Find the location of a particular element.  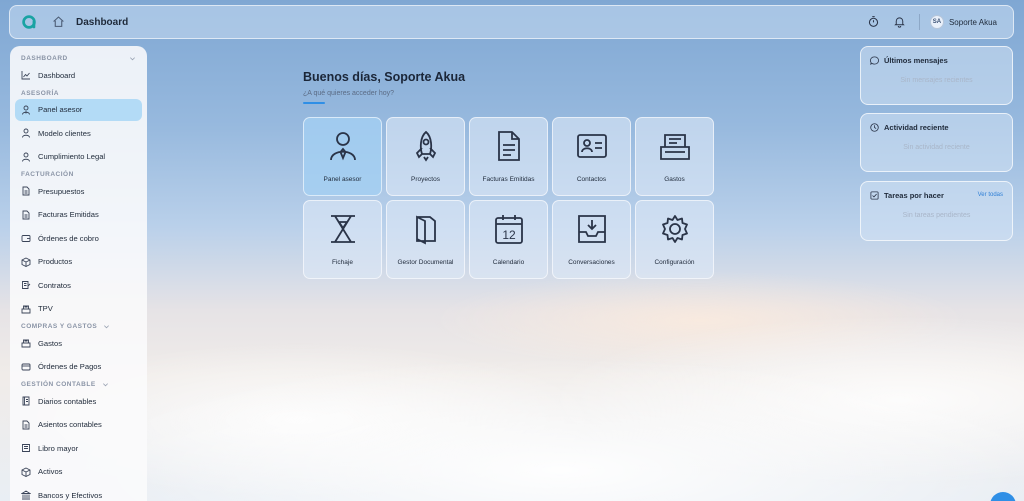

tile-label: Facturas Emitidas is located at coordinates (508, 179).